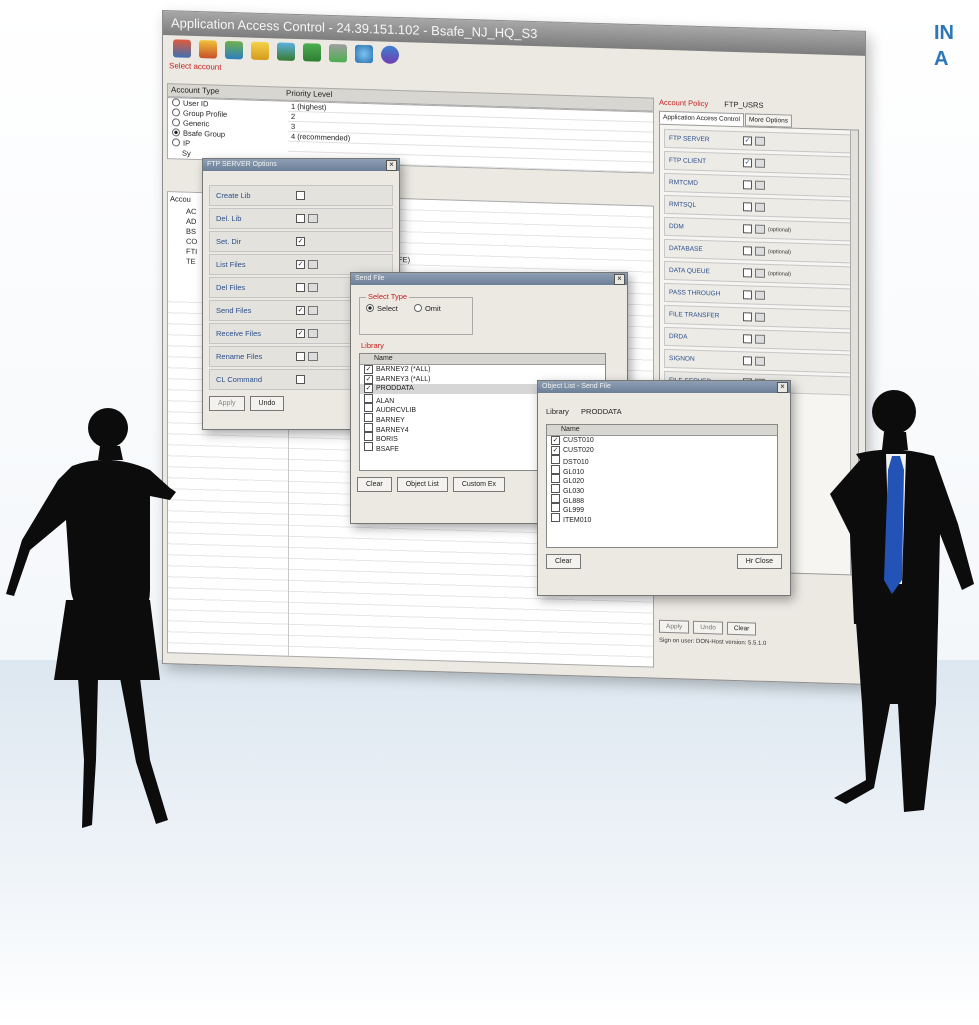 The height and width of the screenshot is (1025, 979). I want to click on radio-button-selected, so click(176, 132).